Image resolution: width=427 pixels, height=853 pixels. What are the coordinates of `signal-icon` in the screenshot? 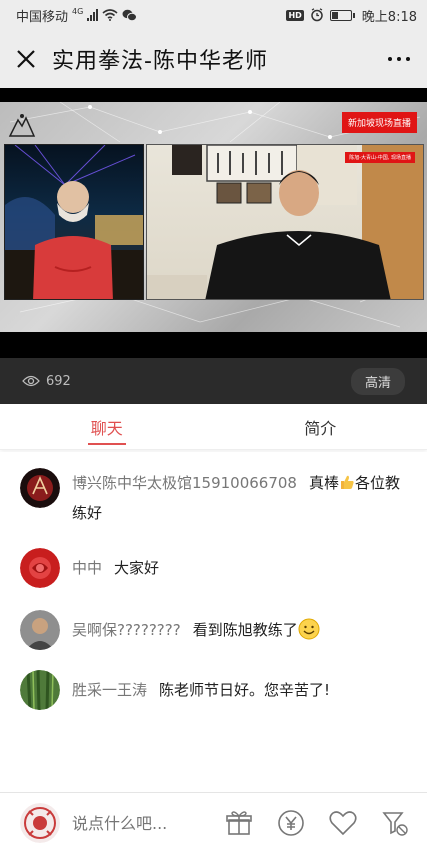 It's located at (93, 15).